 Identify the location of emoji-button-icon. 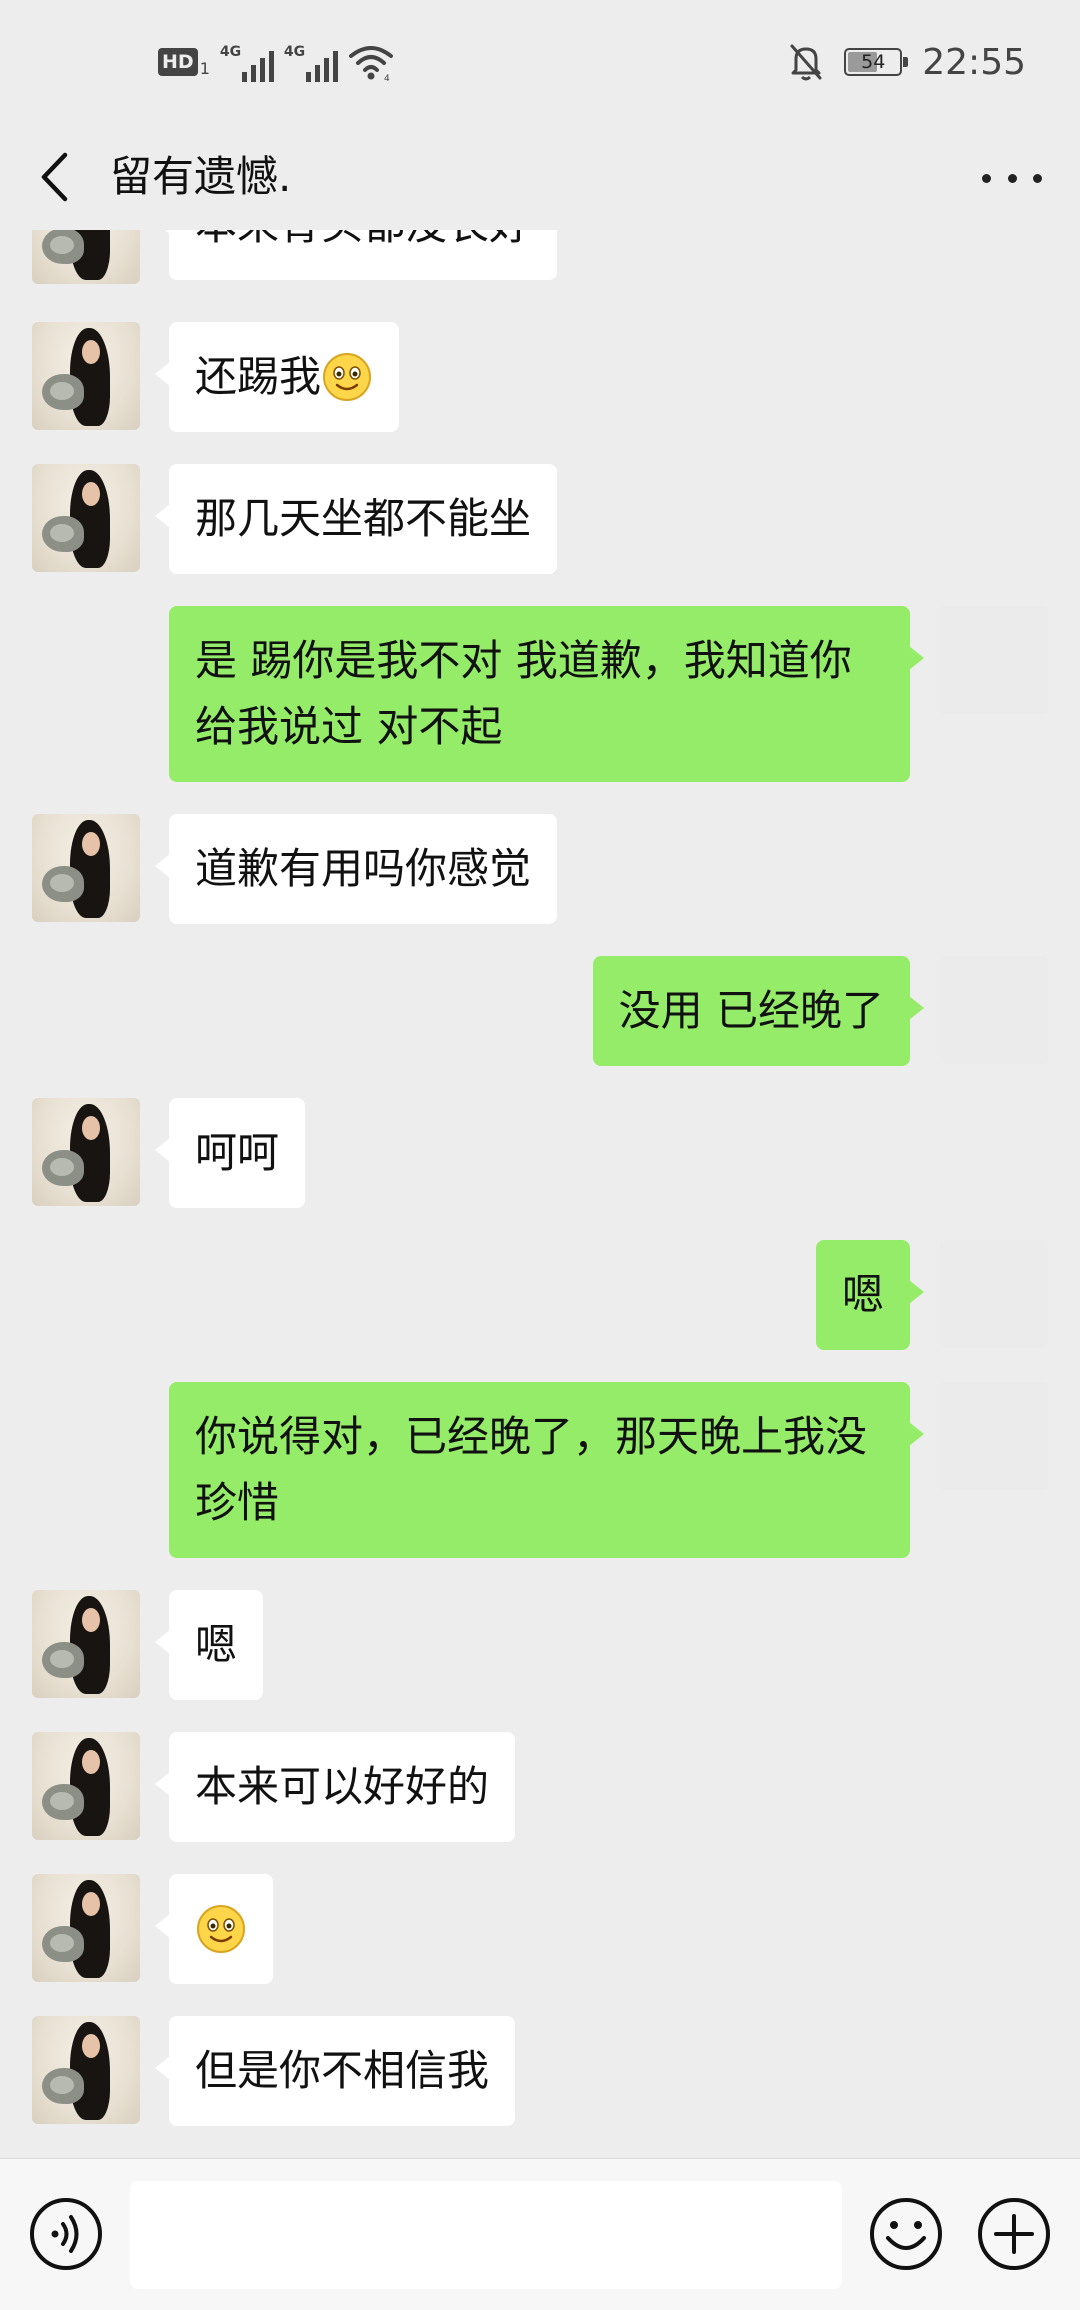
(906, 2234).